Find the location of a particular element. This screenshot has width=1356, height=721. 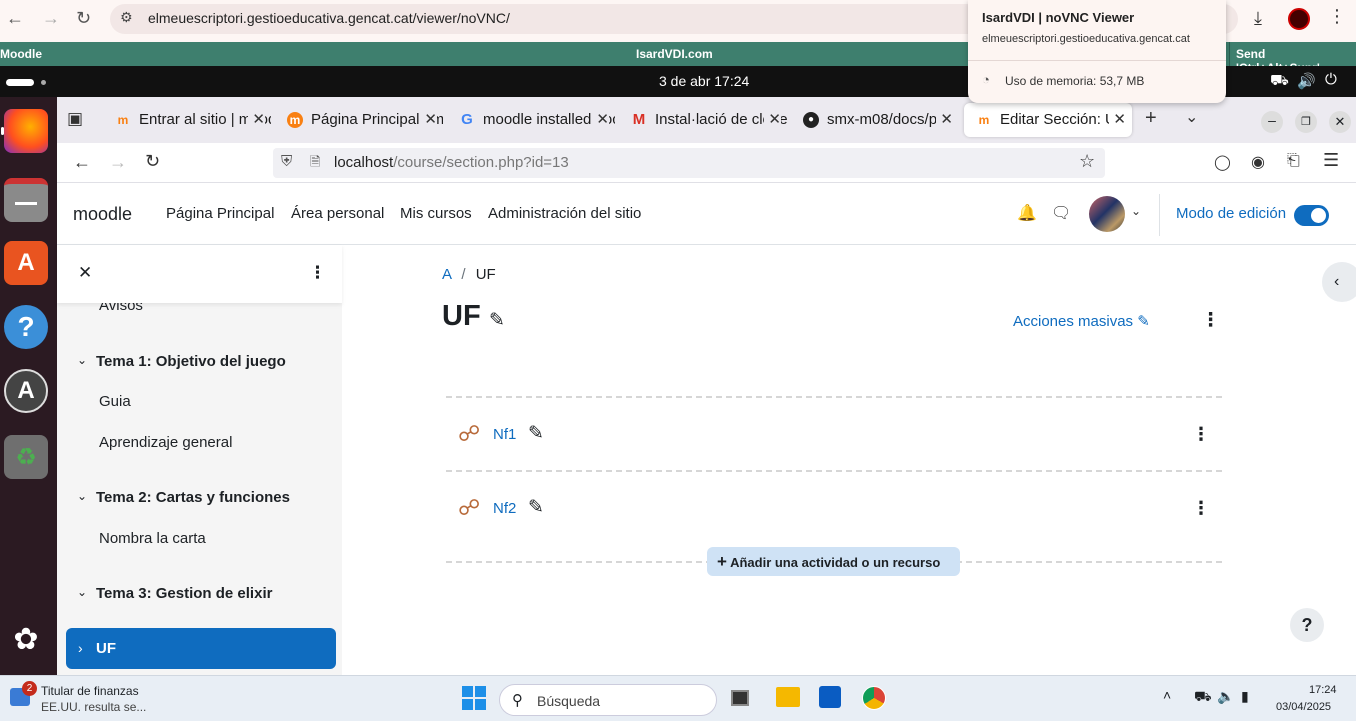

profile-avatar is located at coordinates (1299, 19).